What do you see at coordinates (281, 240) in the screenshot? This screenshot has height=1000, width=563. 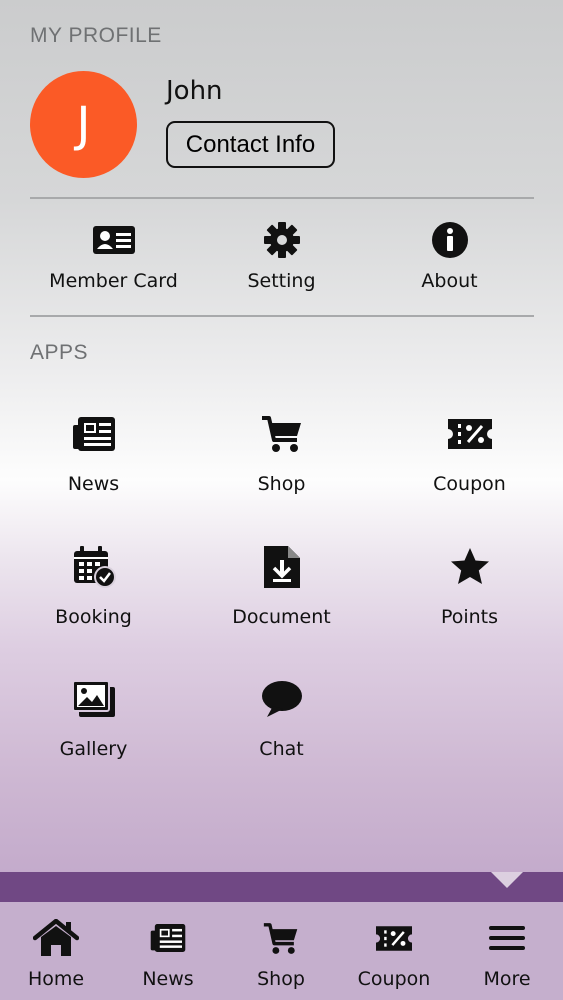 I see `gear-icon` at bounding box center [281, 240].